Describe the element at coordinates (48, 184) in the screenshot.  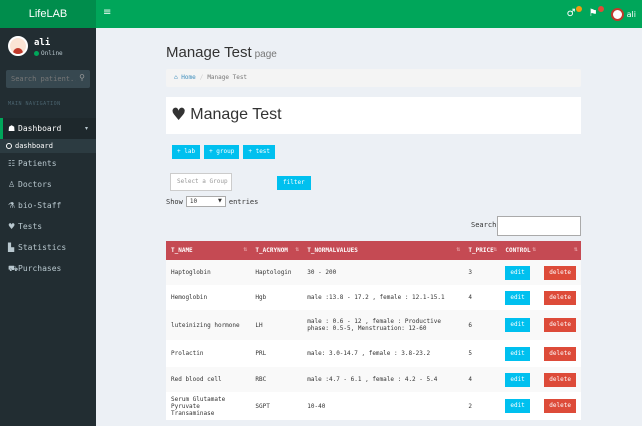
I see `sidebar-item-doctors: ♙ Doctors` at that location.